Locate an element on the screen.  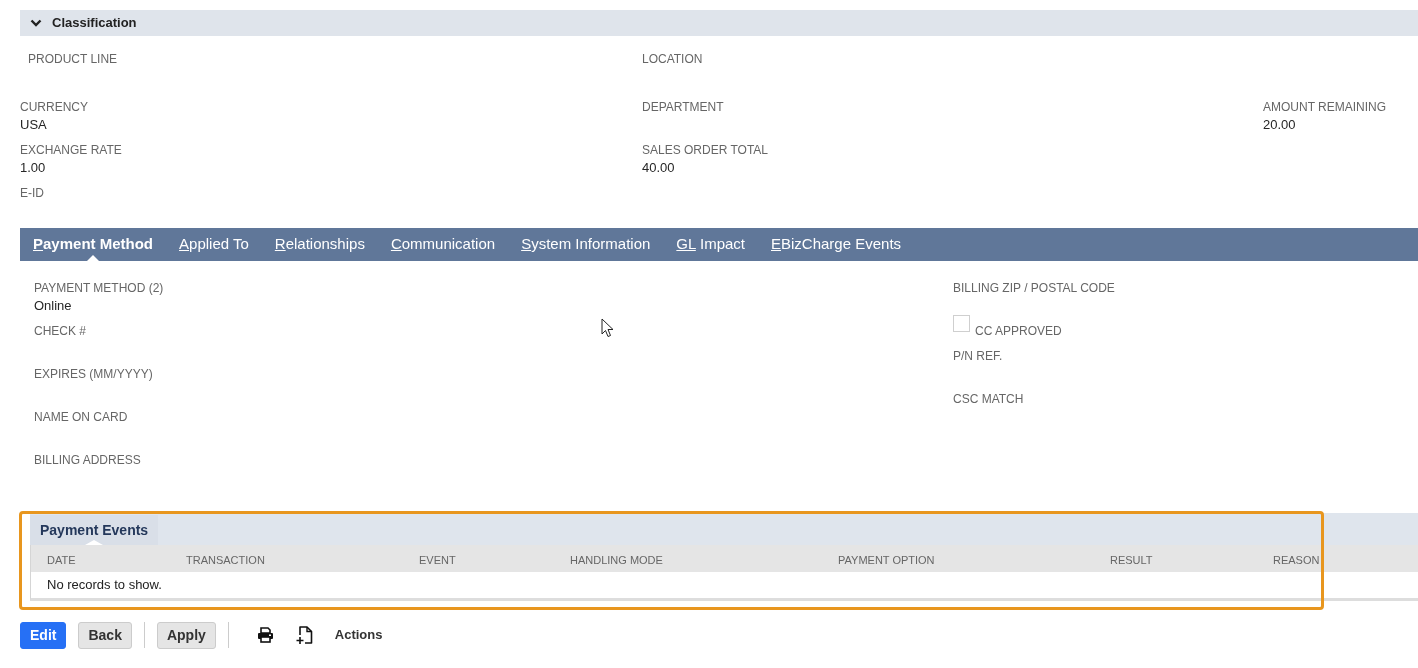
column-header: HANDLING MODE is located at coordinates (616, 559).